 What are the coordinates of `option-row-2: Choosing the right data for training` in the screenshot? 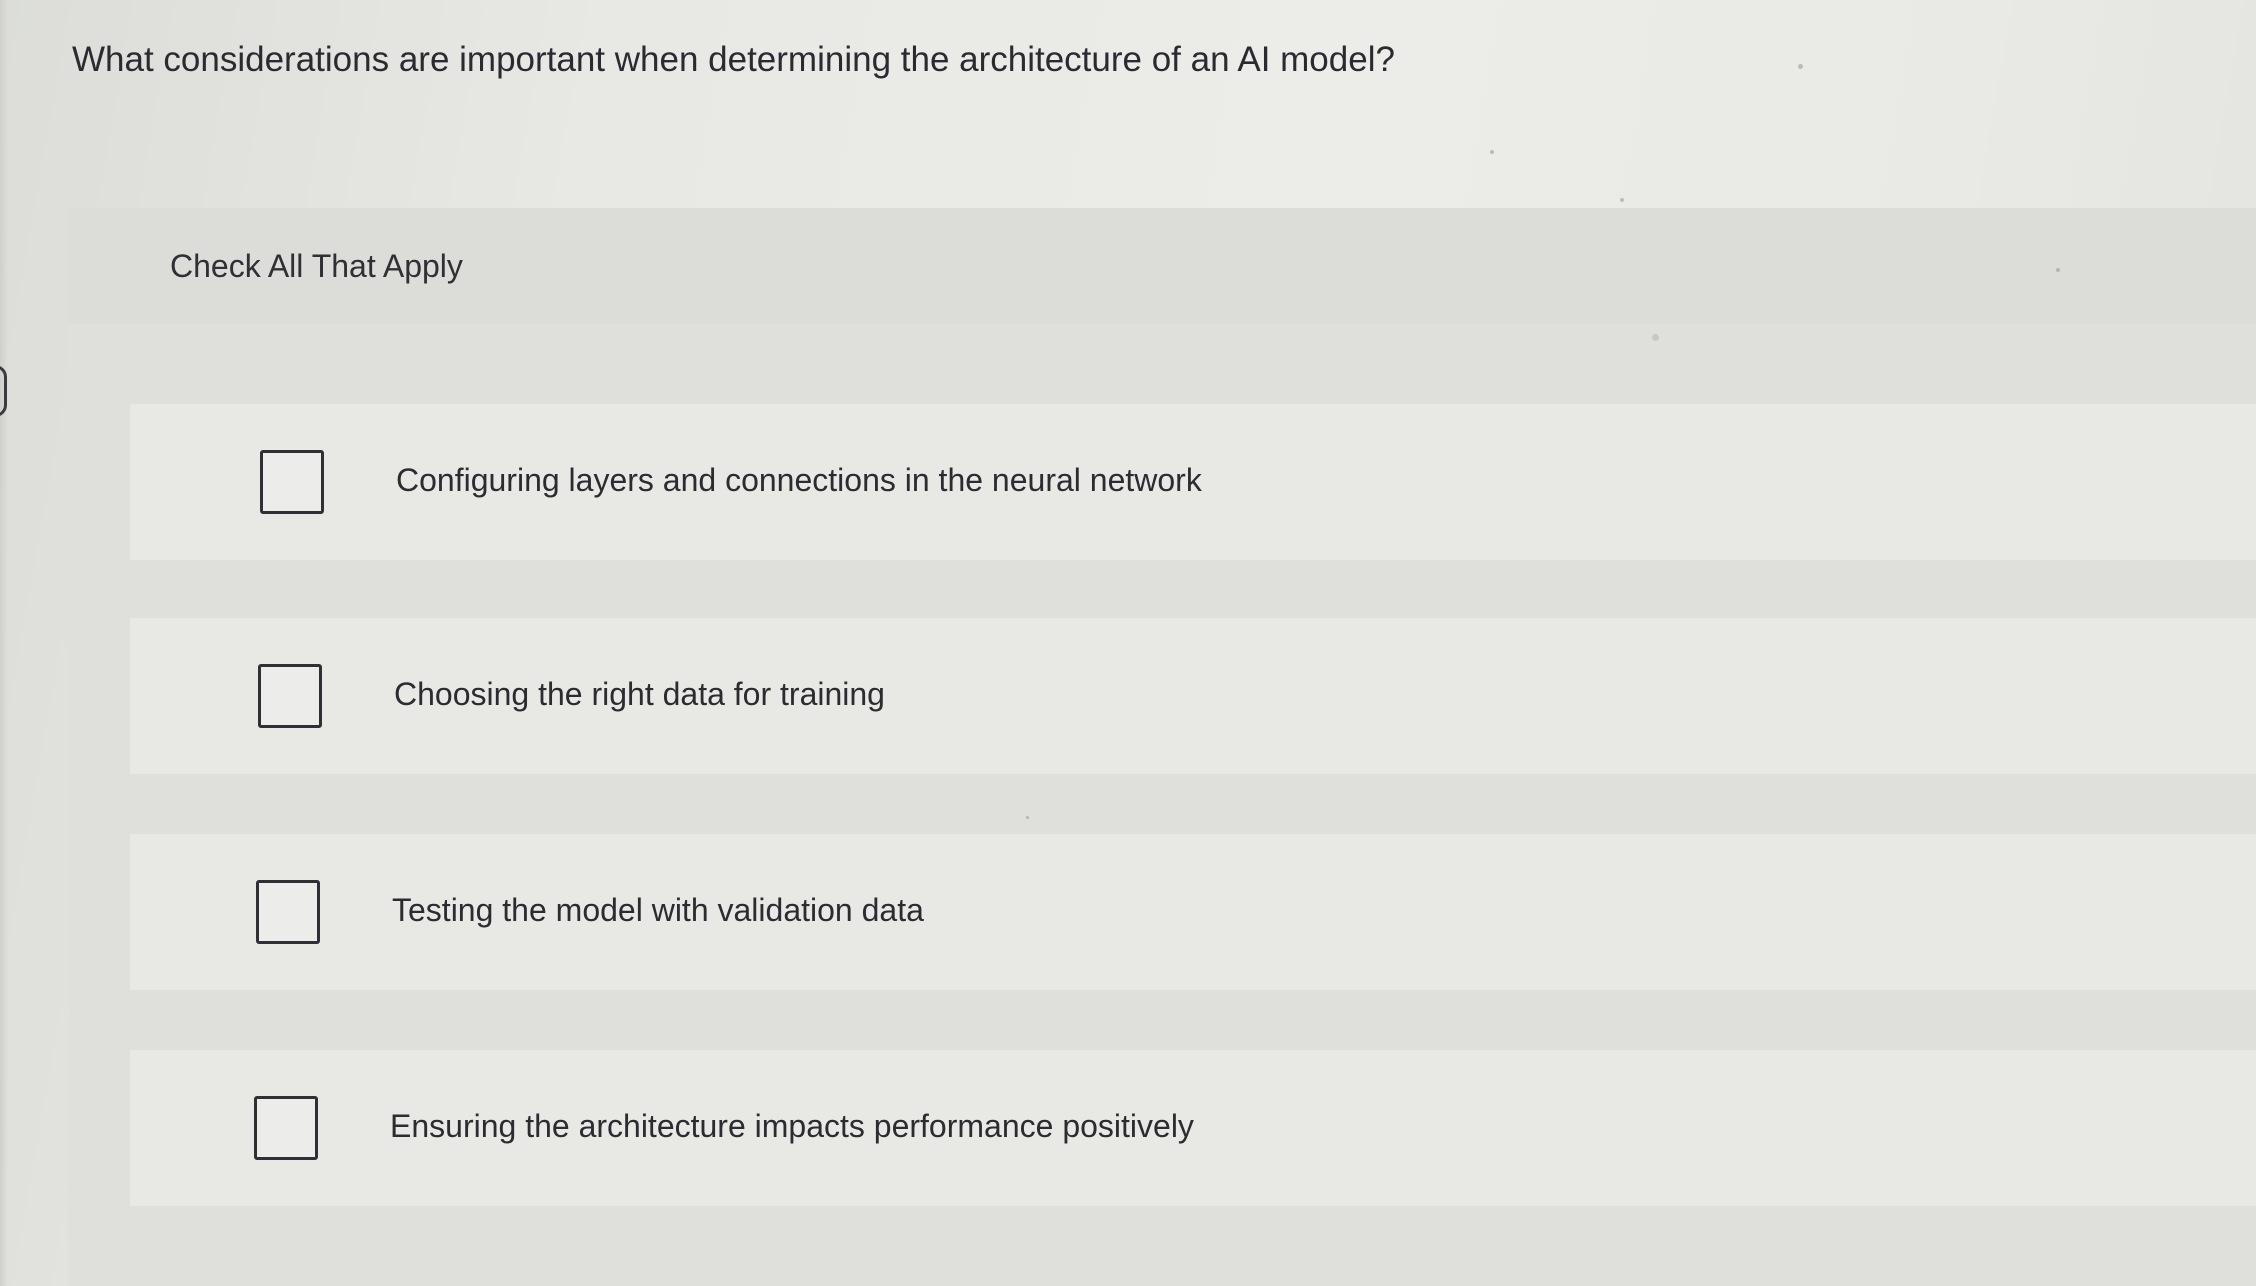 It's located at (1193, 696).